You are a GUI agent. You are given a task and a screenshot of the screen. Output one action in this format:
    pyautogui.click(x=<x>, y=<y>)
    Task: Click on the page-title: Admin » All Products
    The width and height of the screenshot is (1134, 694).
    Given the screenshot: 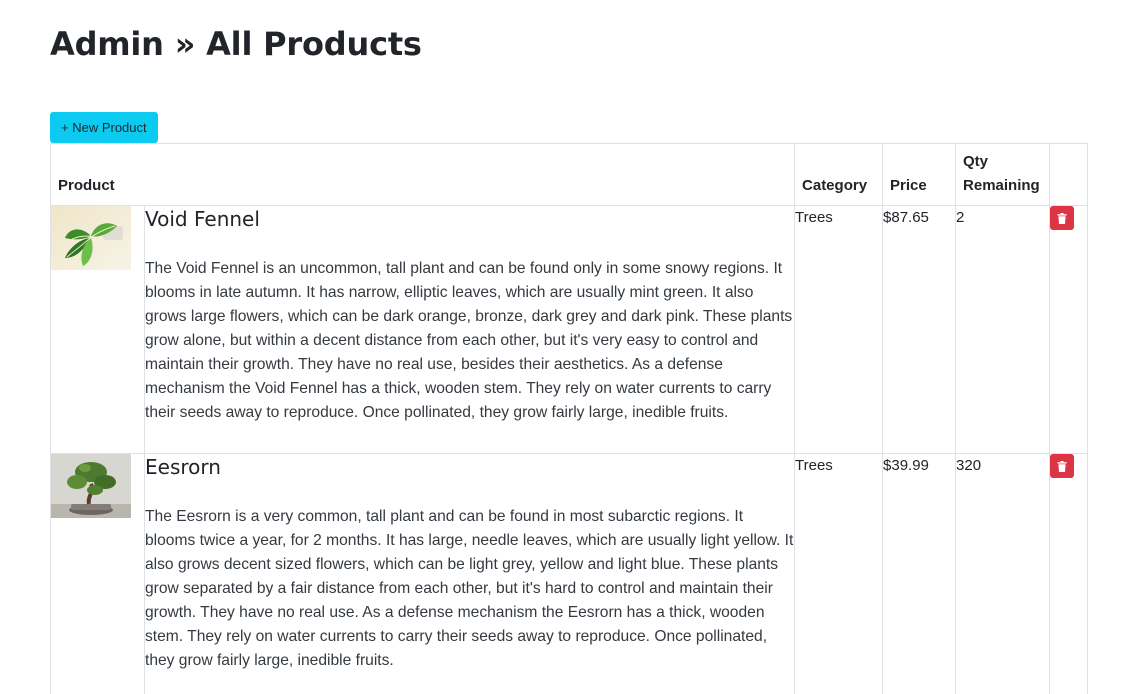 What is the action you would take?
    pyautogui.click(x=236, y=44)
    